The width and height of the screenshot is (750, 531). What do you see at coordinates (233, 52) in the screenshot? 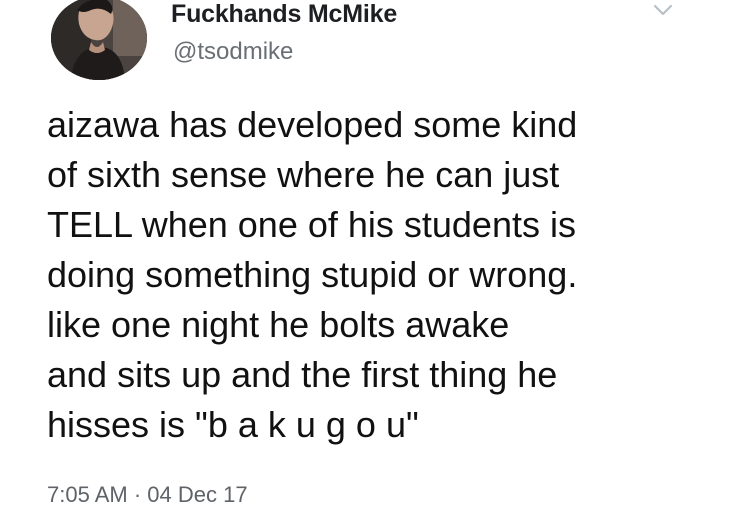
I see `author-handle: @tsodmike` at bounding box center [233, 52].